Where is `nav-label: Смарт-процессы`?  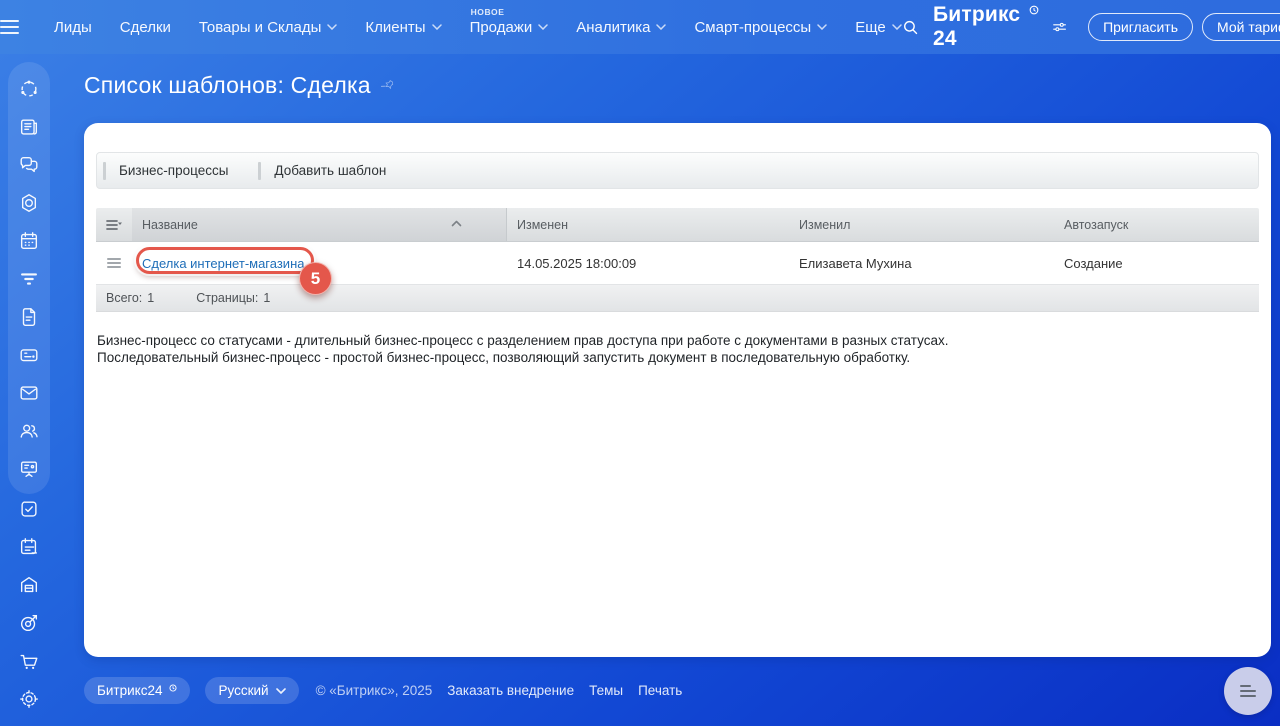
nav-label: Смарт-процессы is located at coordinates (753, 27).